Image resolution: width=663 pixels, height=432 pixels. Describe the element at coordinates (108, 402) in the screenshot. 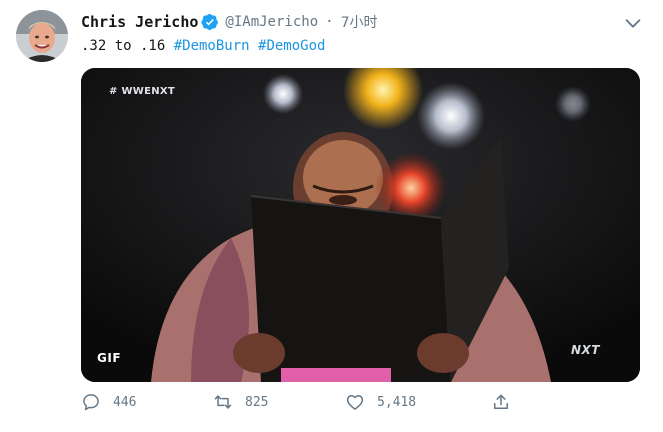

I see `reply-button: 446` at that location.